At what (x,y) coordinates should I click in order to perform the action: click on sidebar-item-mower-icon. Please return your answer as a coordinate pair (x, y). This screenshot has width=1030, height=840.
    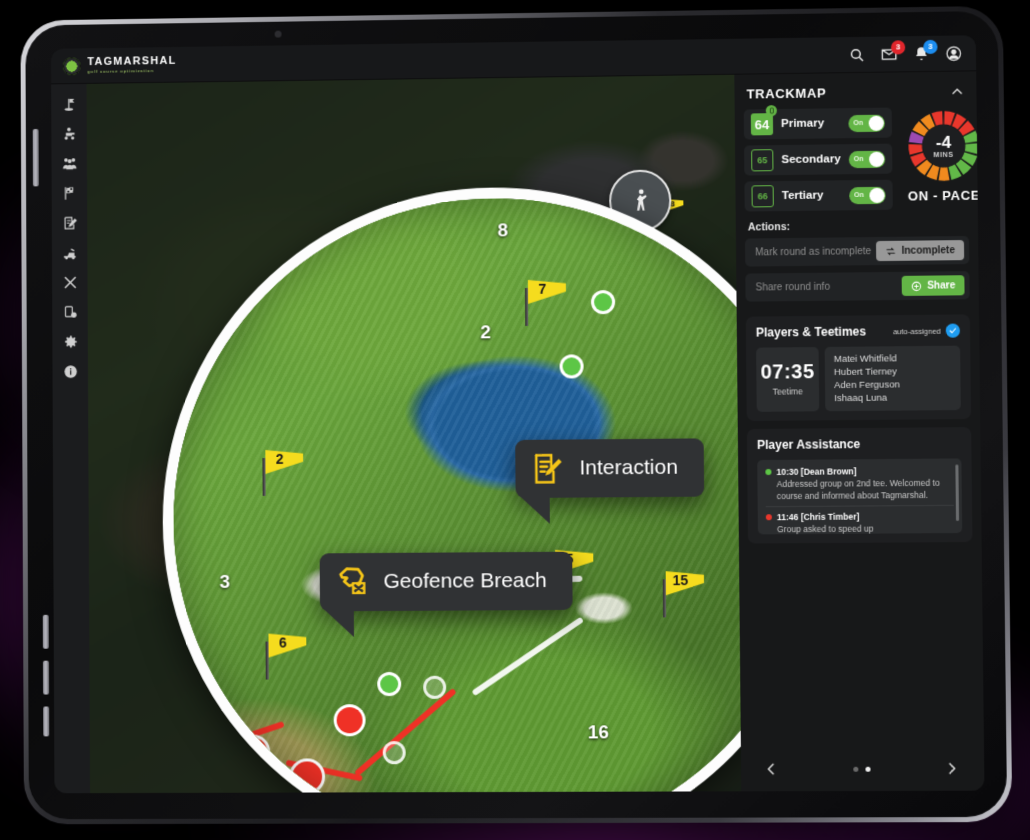
    Looking at the image, I should click on (69, 252).